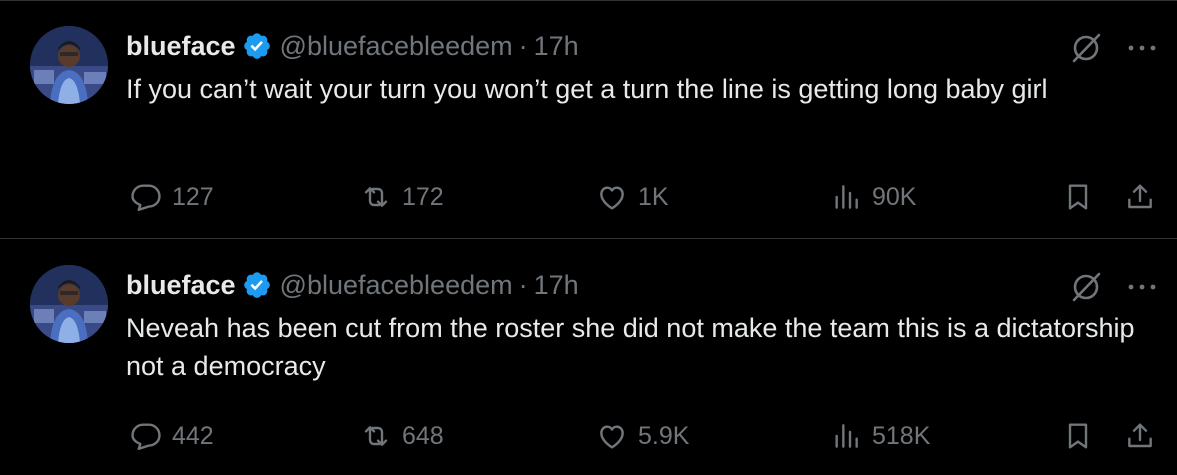 The height and width of the screenshot is (475, 1177). I want to click on views-button: 518K, so click(880, 436).